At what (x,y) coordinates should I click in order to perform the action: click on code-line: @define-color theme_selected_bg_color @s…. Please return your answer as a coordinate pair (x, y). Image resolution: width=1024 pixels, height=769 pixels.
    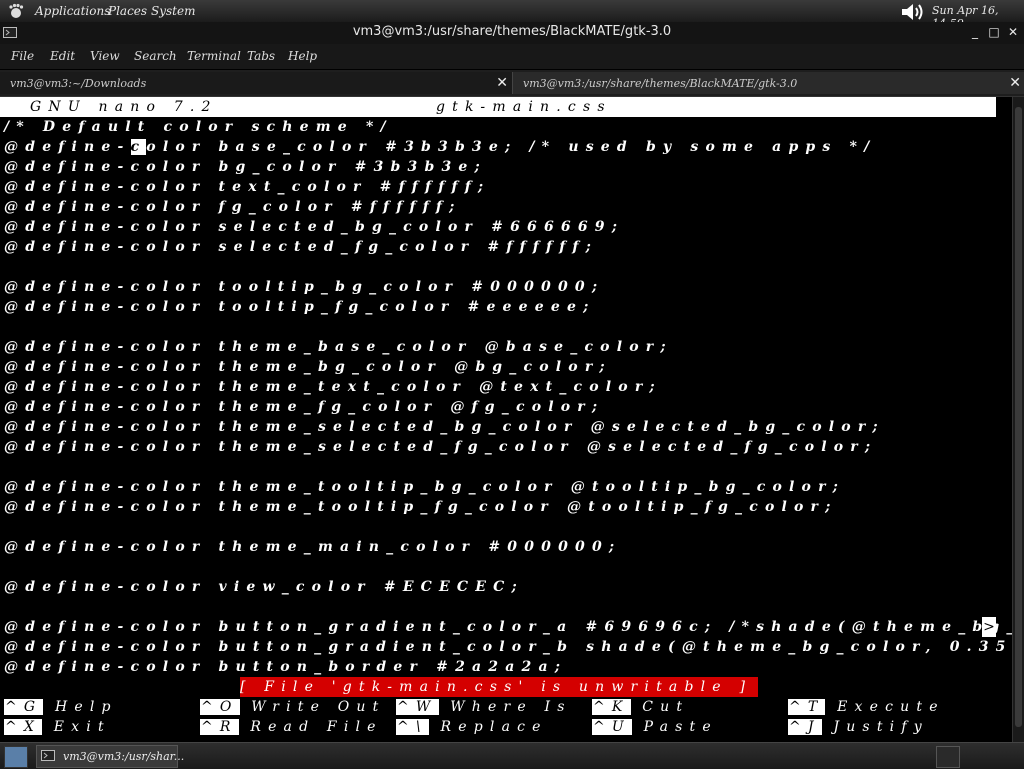
    Looking at the image, I should click on (444, 427).